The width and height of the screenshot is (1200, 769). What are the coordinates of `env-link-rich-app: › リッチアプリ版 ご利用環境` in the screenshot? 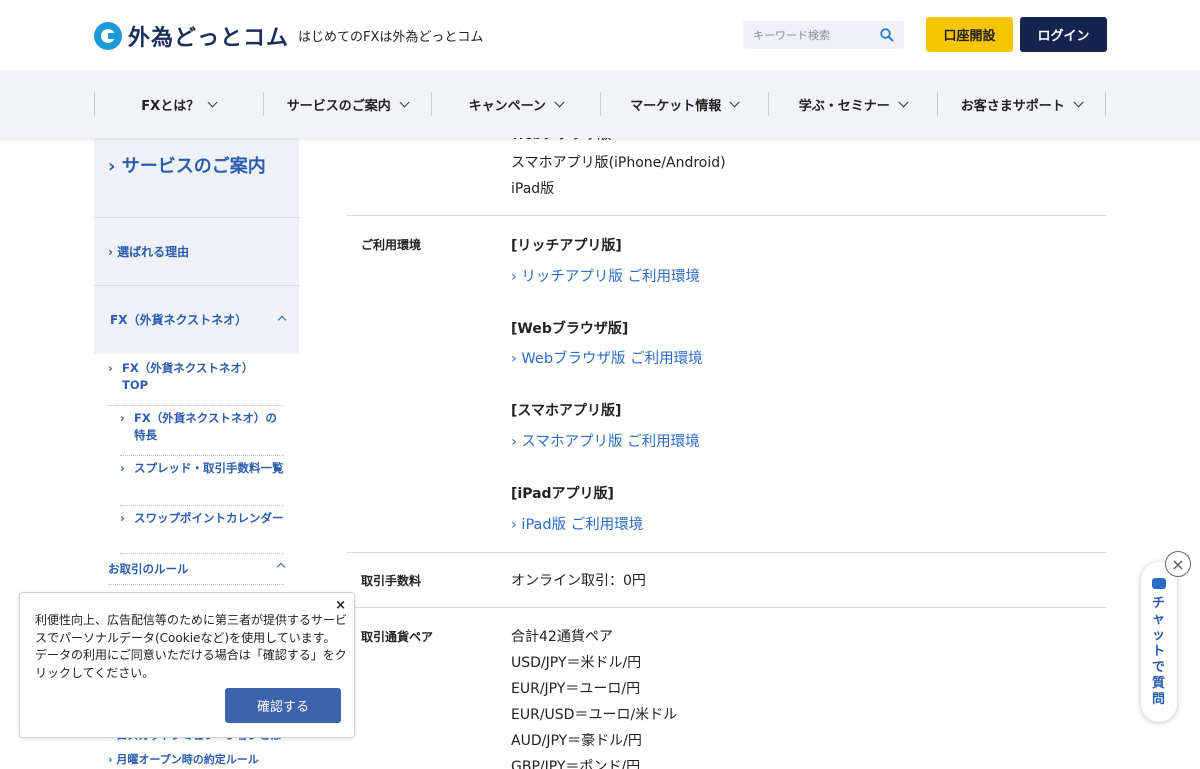 It's located at (605, 275).